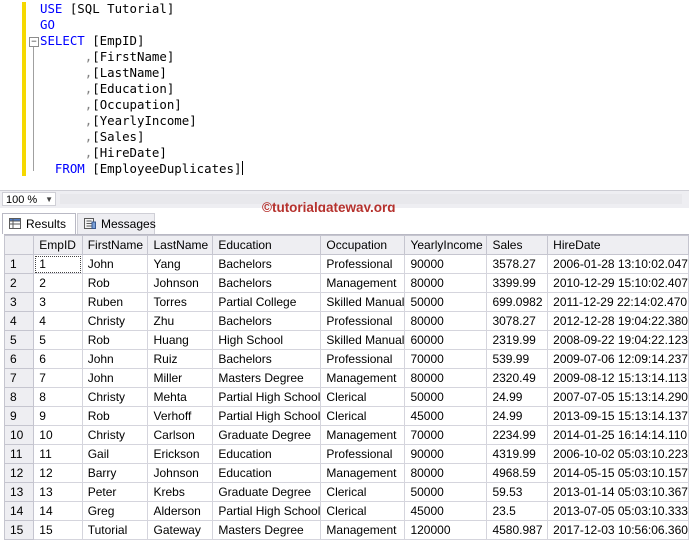 Image resolution: width=689 pixels, height=540 pixels. Describe the element at coordinates (19, 511) in the screenshot. I see `row-number: 14` at that location.